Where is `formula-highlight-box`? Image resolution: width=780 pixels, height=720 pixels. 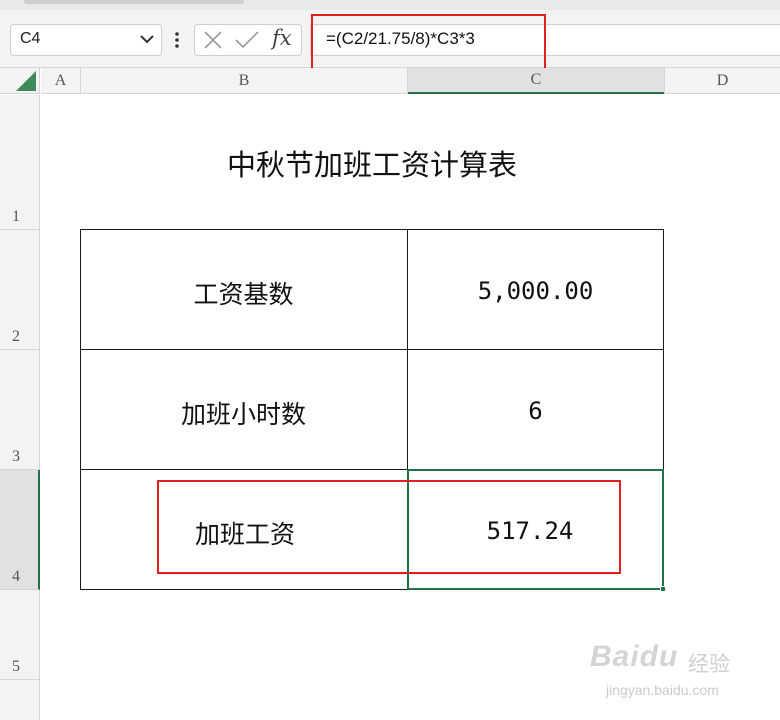 formula-highlight-box is located at coordinates (428, 42).